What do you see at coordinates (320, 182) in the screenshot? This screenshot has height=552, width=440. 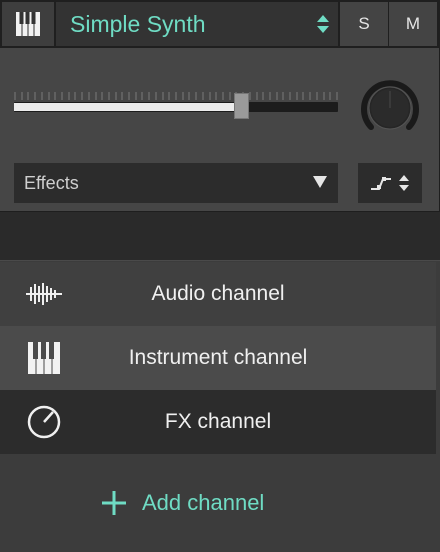 I see `caret-down-icon` at bounding box center [320, 182].